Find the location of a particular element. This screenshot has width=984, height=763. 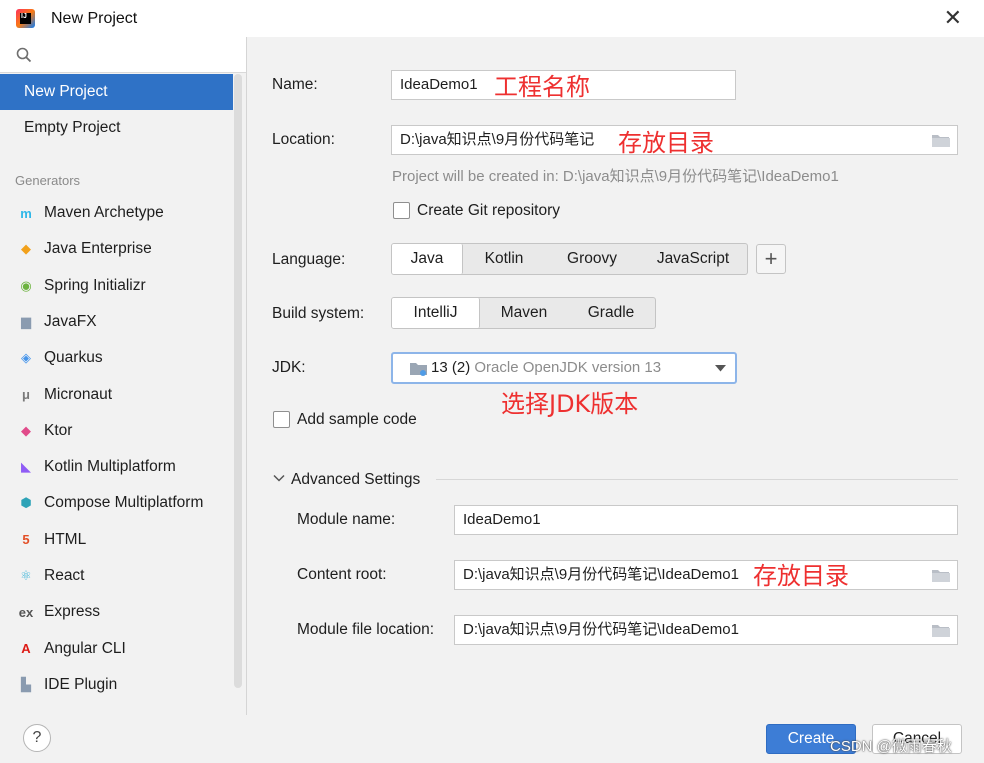

sidebar-item-generator: ▆ JavaFX is located at coordinates (116, 322).